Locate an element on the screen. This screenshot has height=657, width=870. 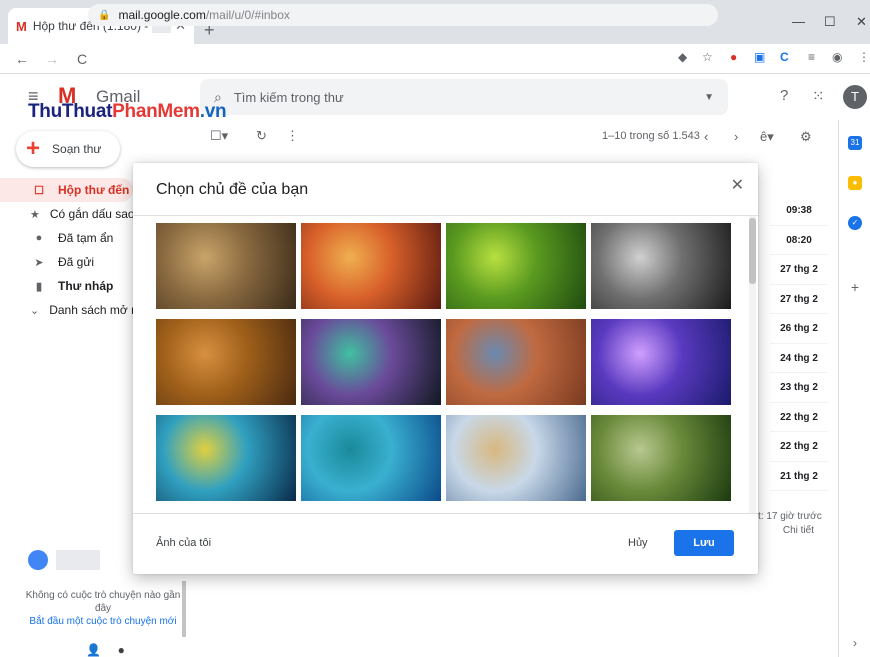
gmail-favicon-icon: M is located at coordinates (21, 26).